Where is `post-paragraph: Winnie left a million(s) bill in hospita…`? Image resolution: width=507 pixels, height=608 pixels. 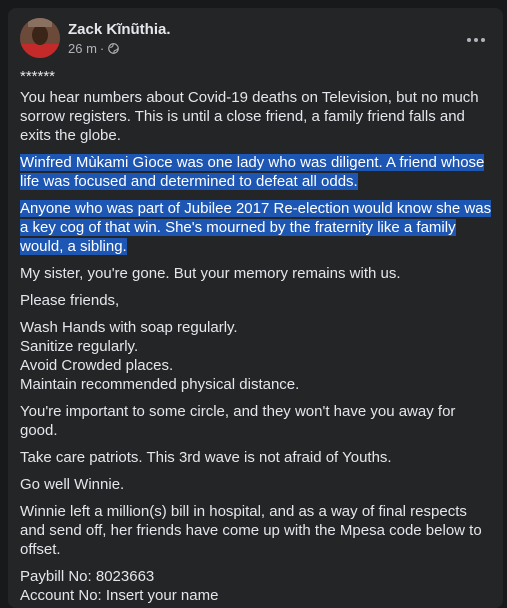
post-paragraph: Winnie left a million(s) bill in hospita… is located at coordinates (251, 530).